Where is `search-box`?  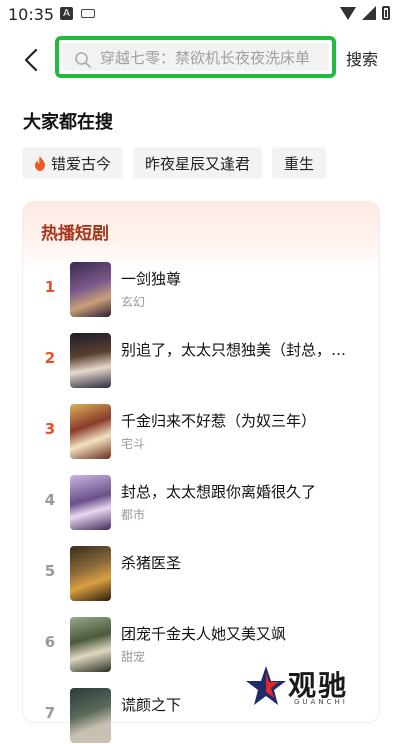
search-box is located at coordinates (195, 57).